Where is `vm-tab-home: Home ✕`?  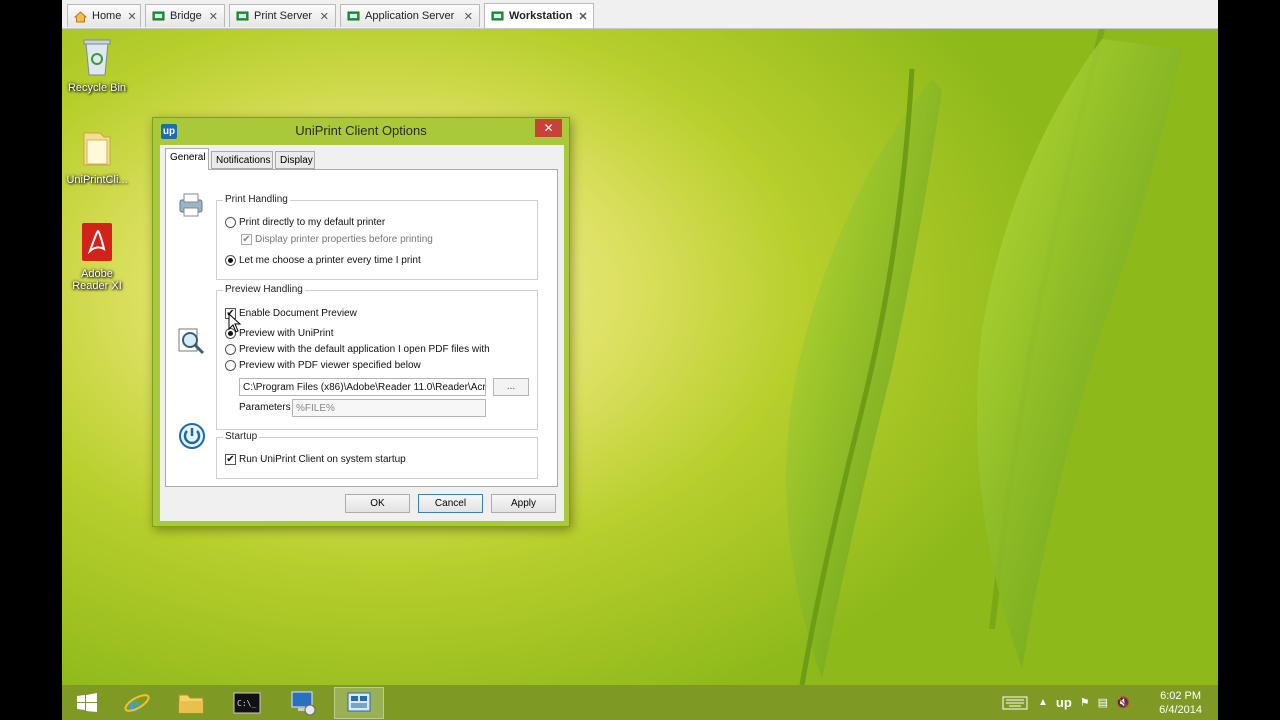
vm-tab-home: Home ✕ is located at coordinates (104, 15).